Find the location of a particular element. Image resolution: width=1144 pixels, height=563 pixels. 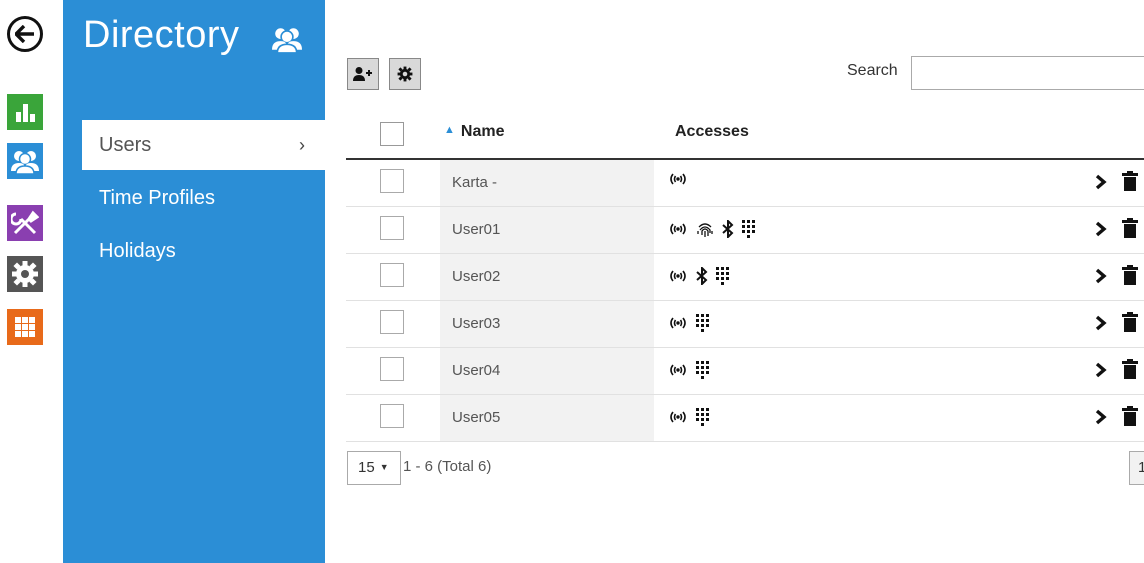

sidebar-item-label: Holidays is located at coordinates (137, 251).